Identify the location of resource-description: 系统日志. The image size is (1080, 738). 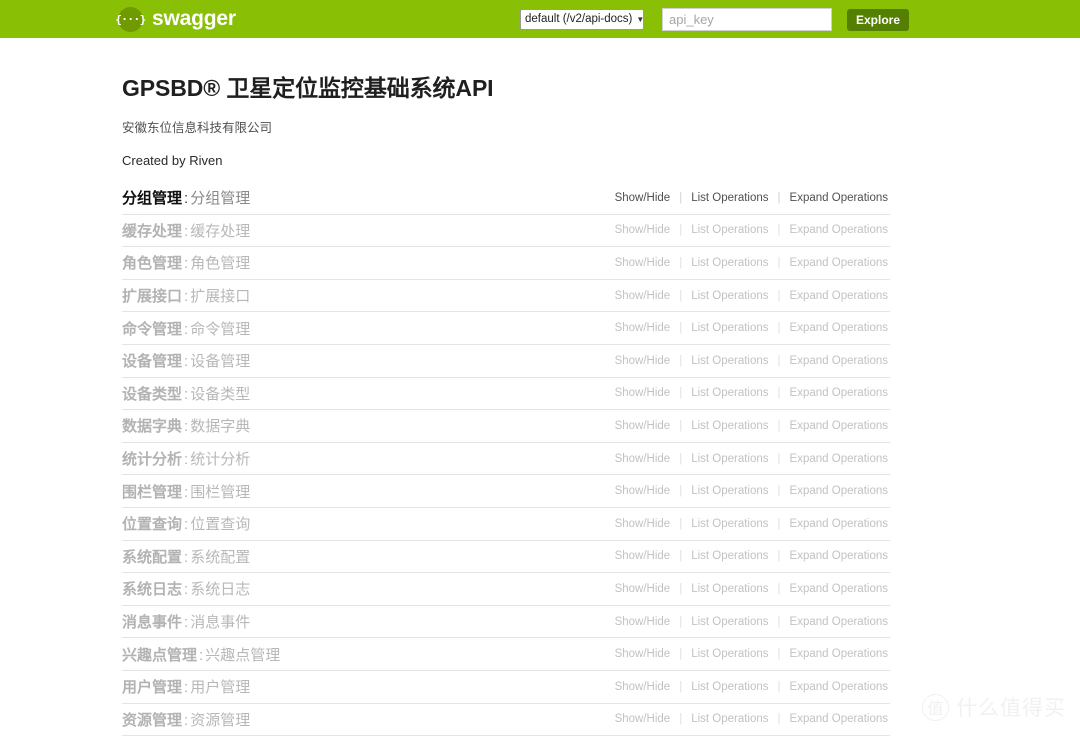
(220, 590).